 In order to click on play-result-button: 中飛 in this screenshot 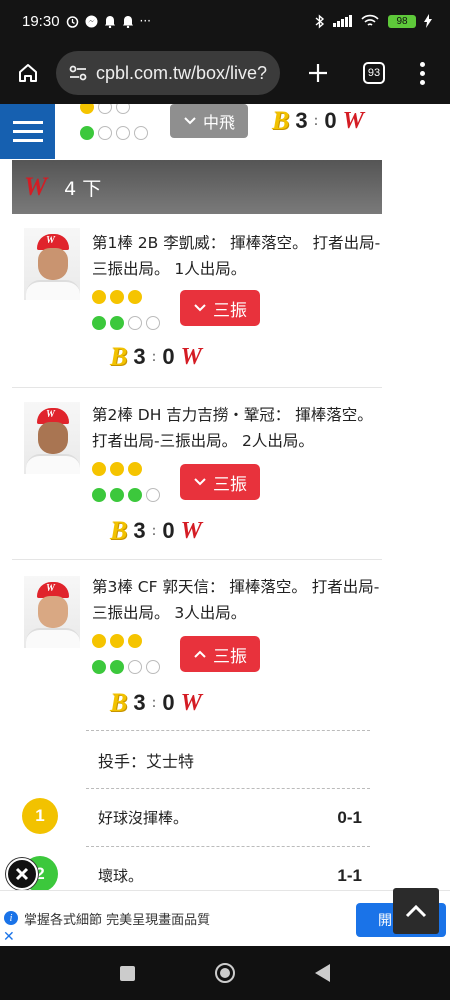, I will do `click(209, 121)`.